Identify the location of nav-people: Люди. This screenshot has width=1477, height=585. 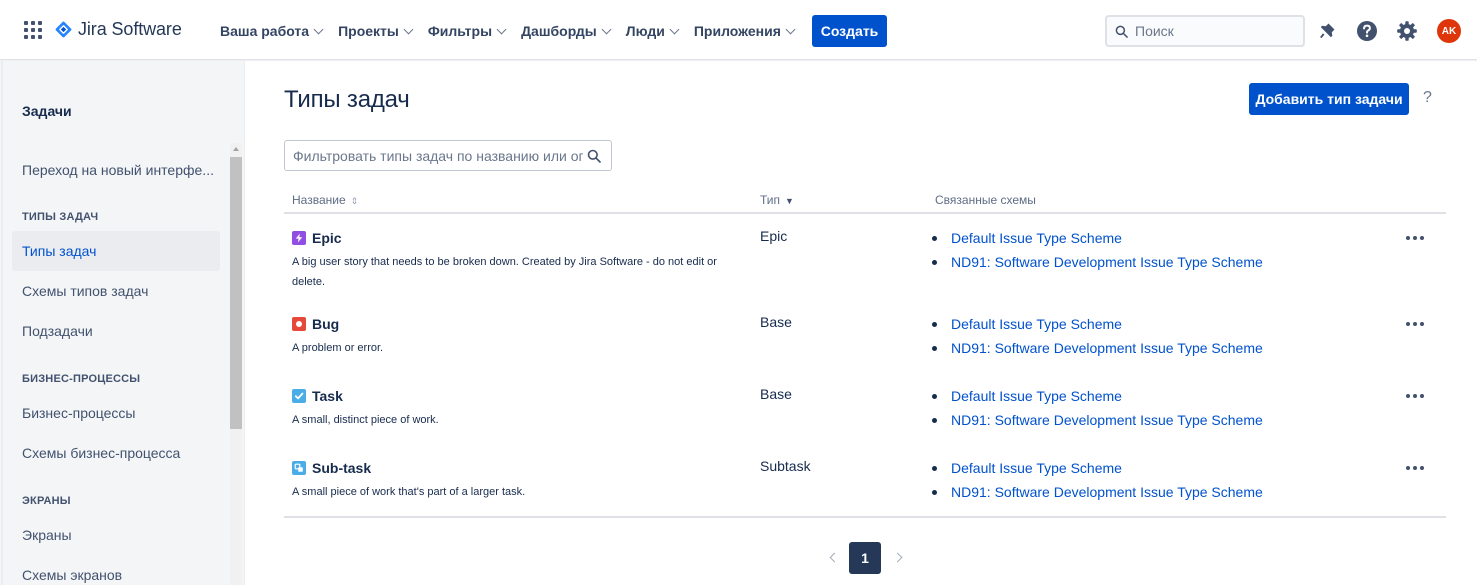
(652, 31).